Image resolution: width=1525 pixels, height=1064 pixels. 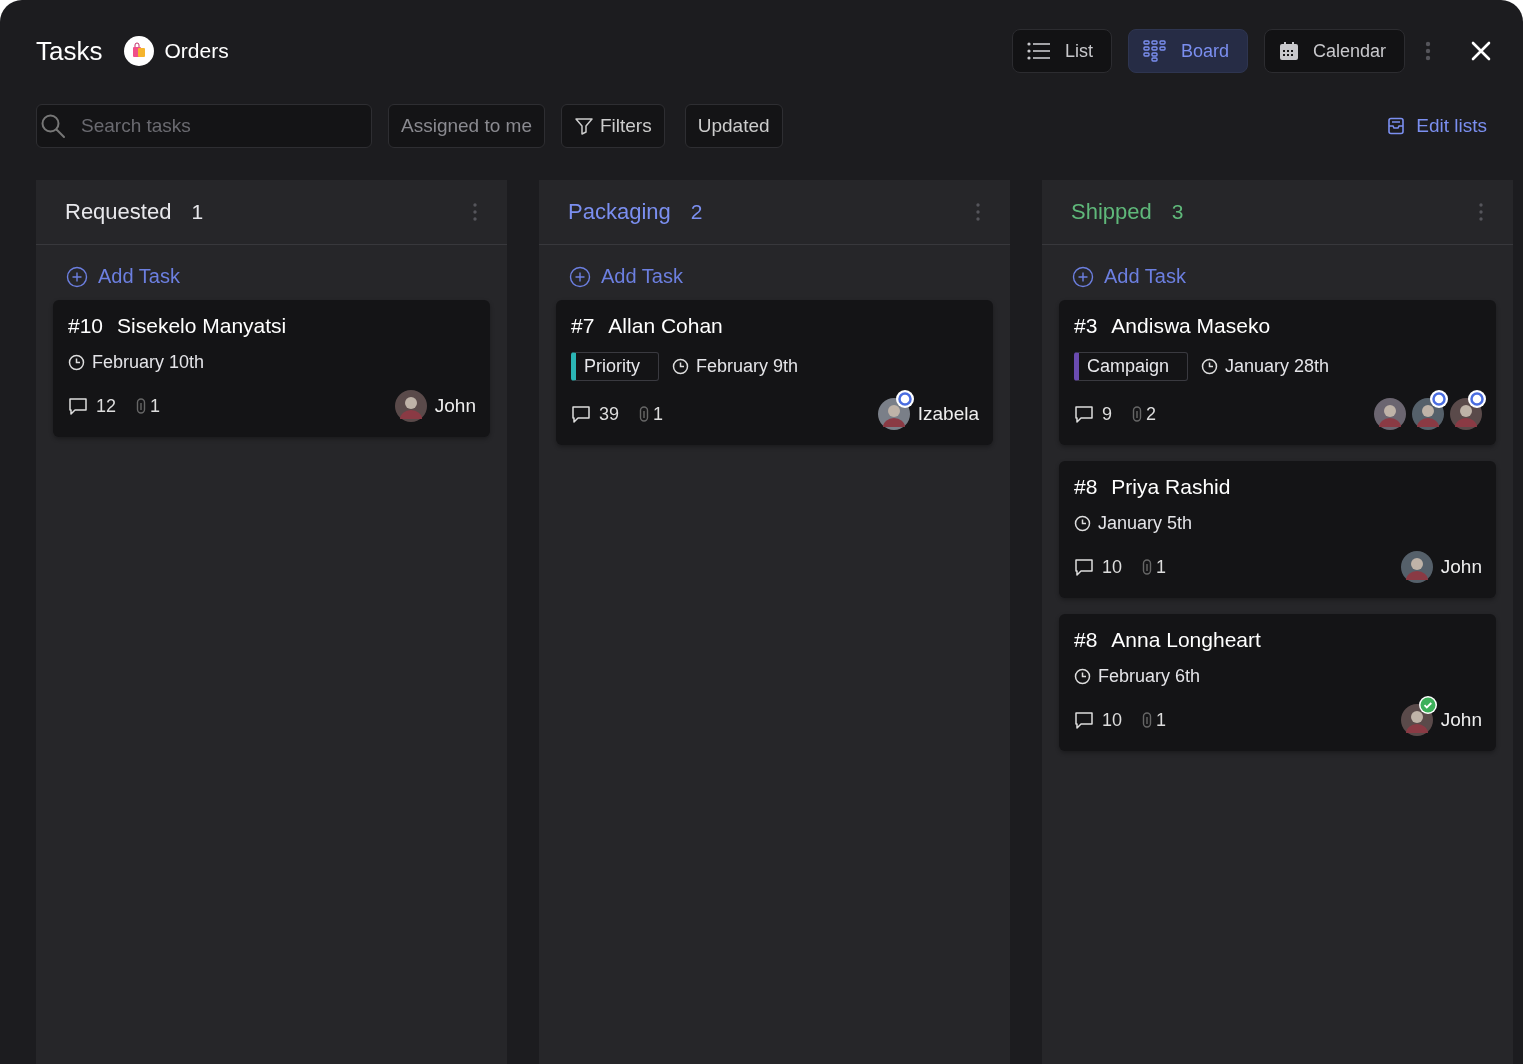 What do you see at coordinates (1131, 366) in the screenshot?
I see `tag: Campaign` at bounding box center [1131, 366].